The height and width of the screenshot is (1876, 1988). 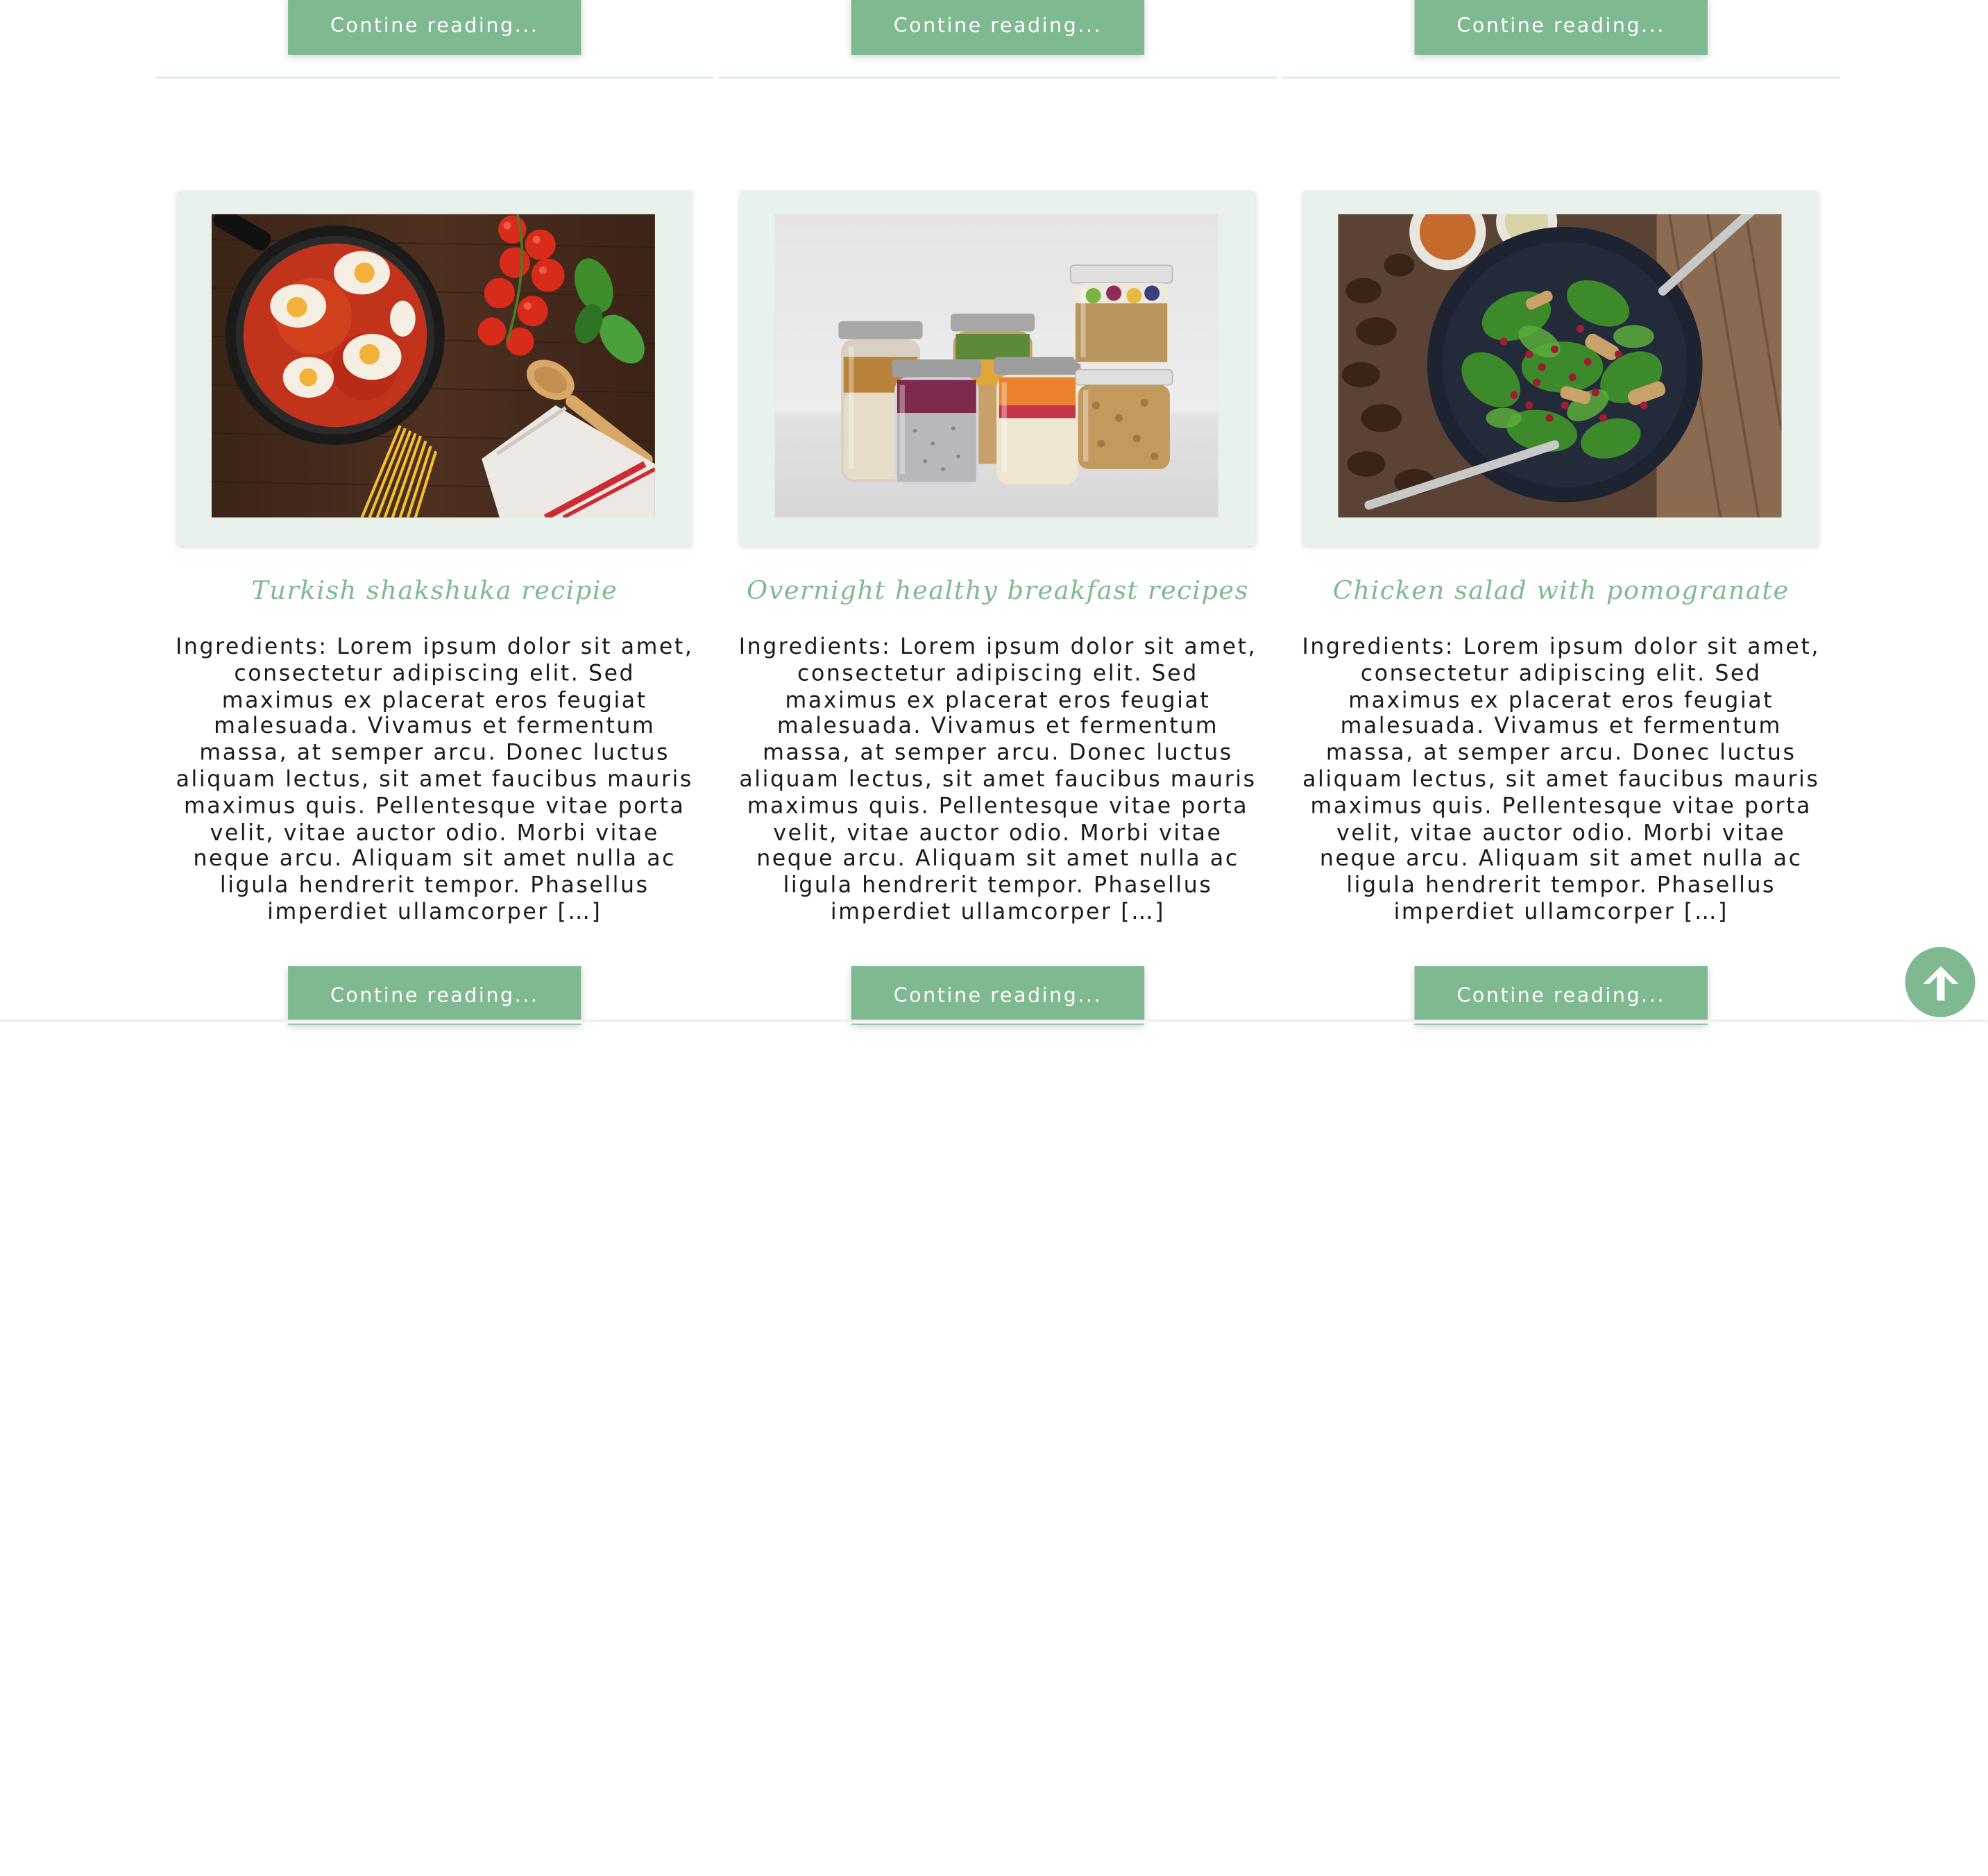 I want to click on breakfast-jars-photo, so click(x=996, y=366).